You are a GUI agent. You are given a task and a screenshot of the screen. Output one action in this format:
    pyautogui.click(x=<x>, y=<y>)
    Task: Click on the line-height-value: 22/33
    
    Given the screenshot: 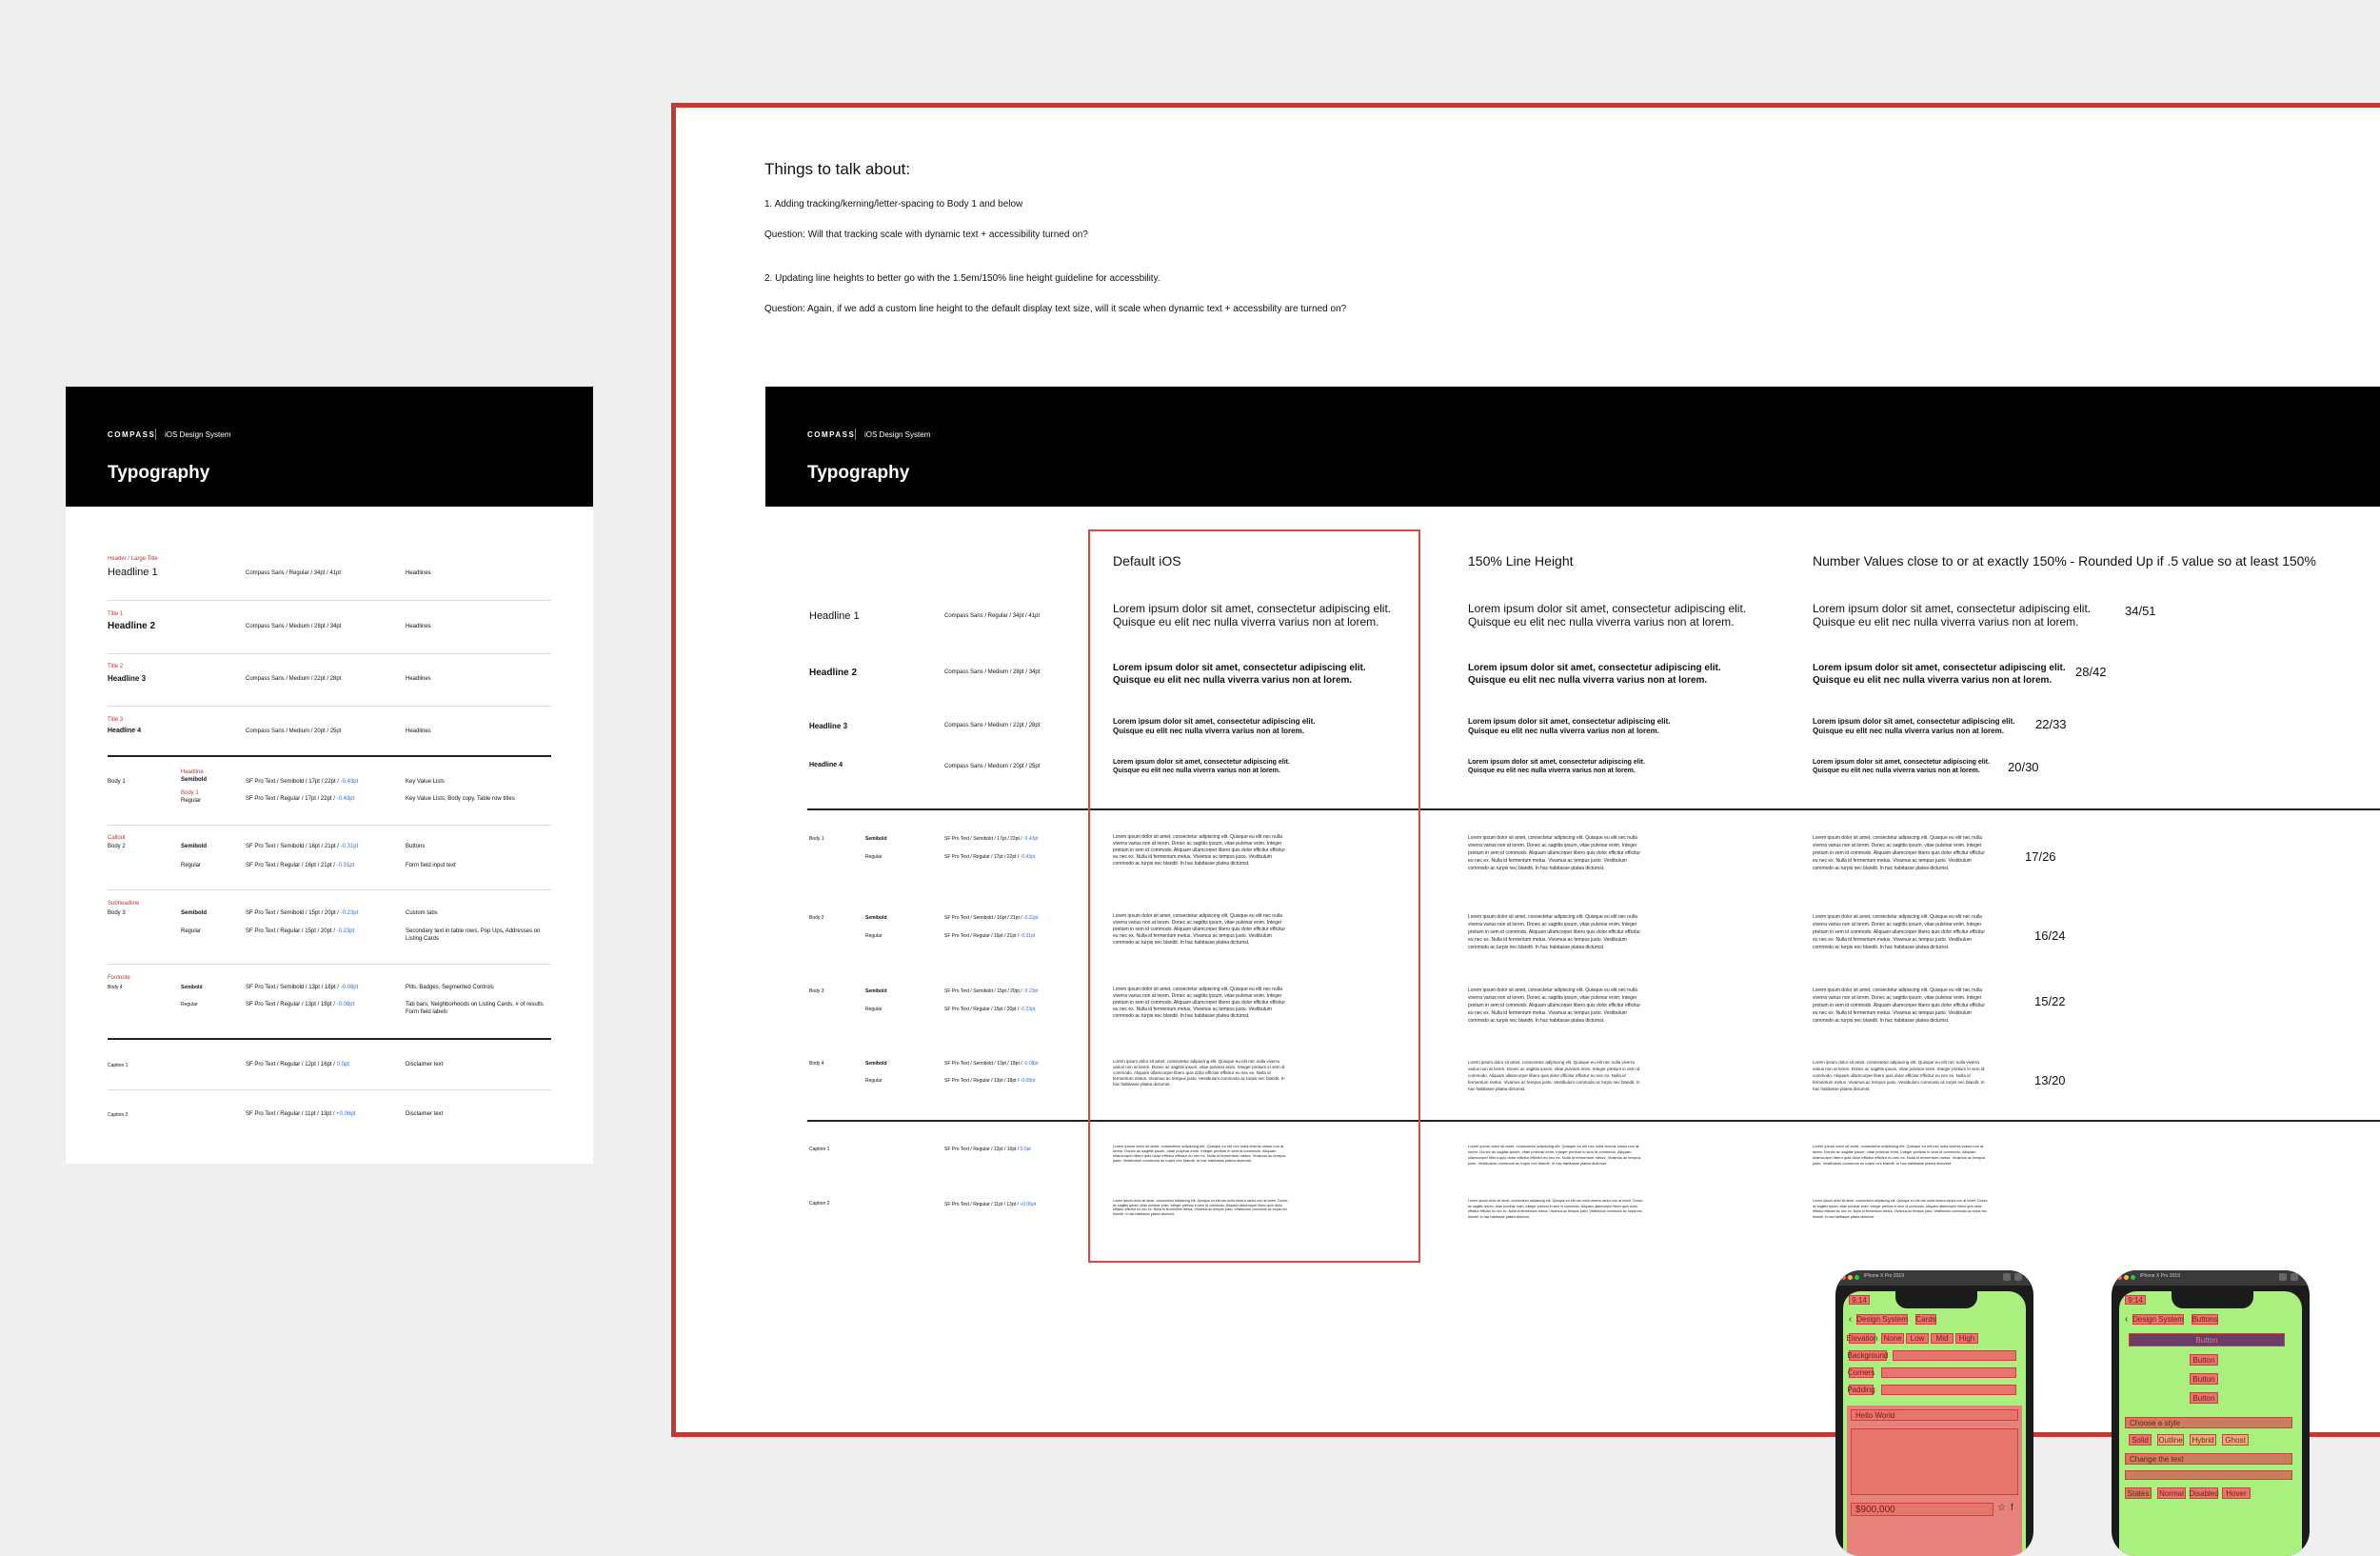 What is the action you would take?
    pyautogui.click(x=2051, y=724)
    